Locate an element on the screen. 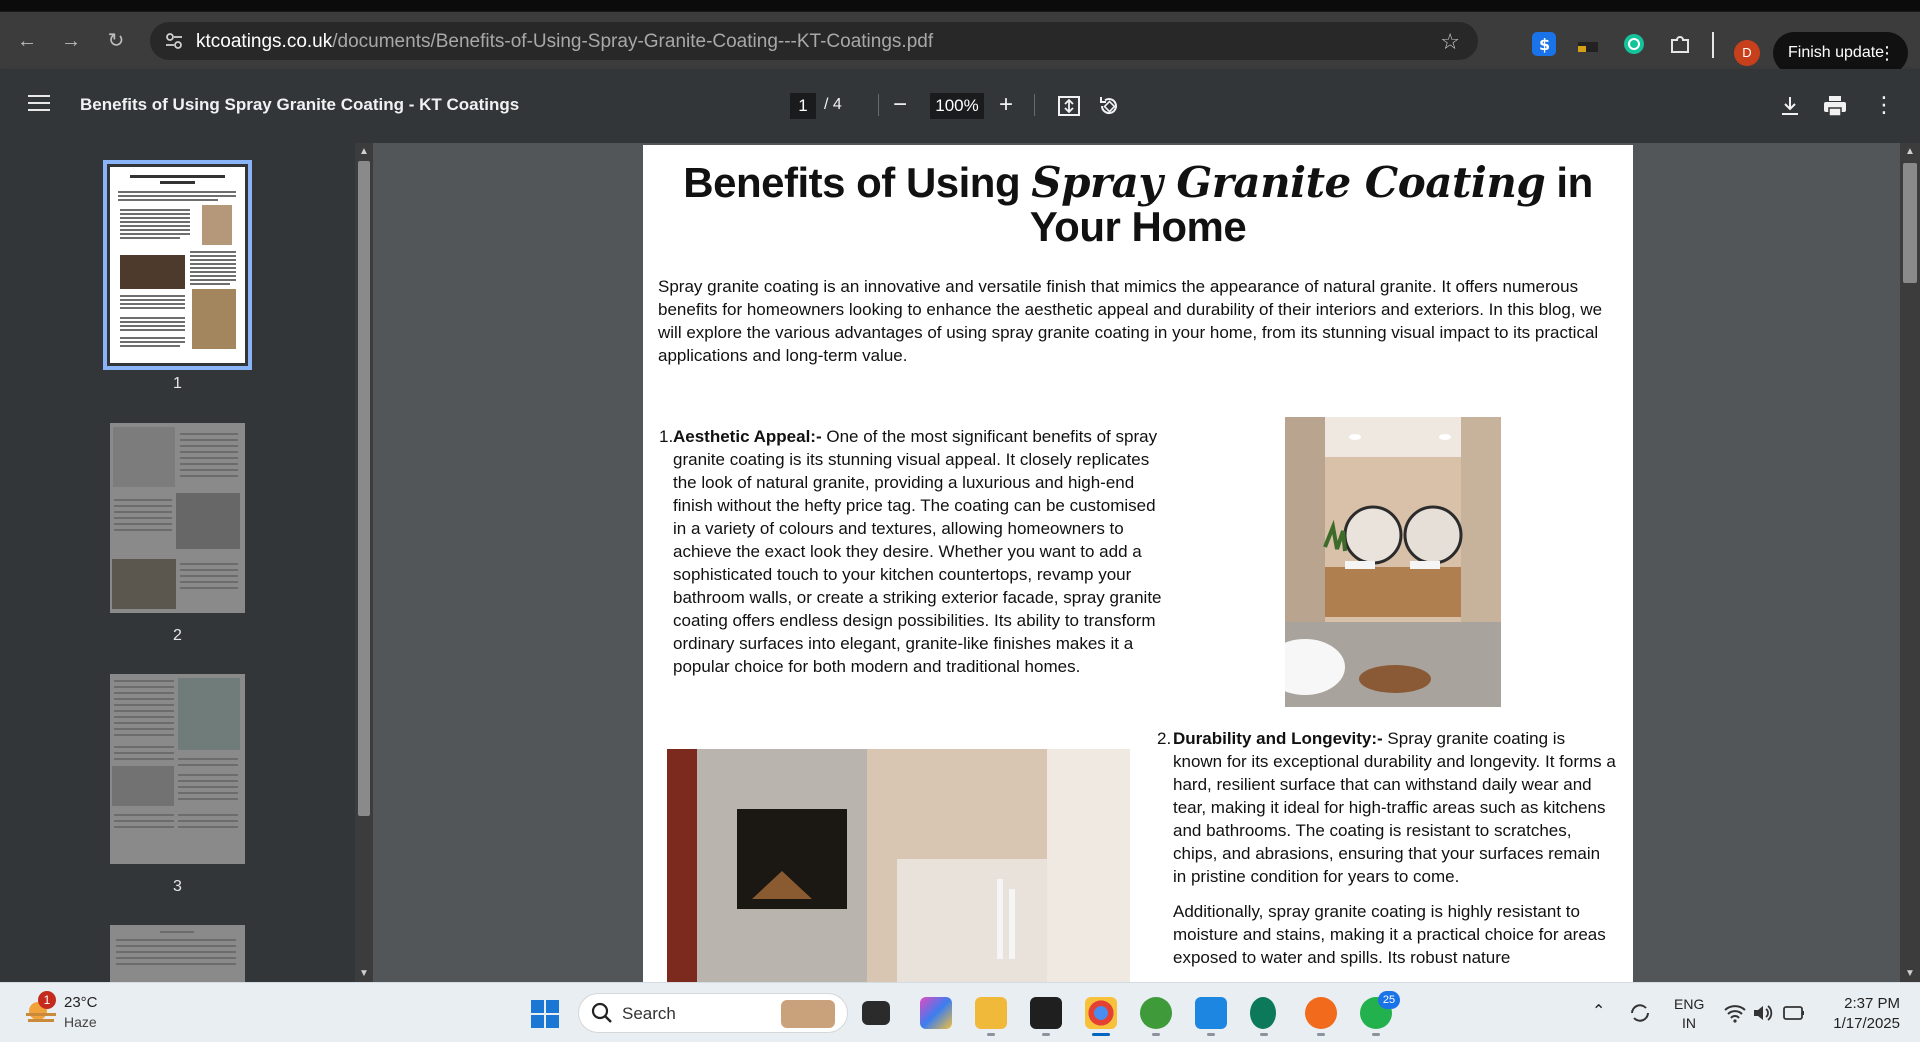  fit-page-icon is located at coordinates (1069, 106).